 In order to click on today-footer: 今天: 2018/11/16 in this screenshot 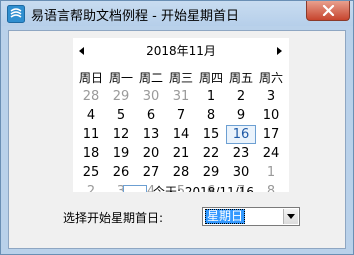, I will do `click(181, 187)`.